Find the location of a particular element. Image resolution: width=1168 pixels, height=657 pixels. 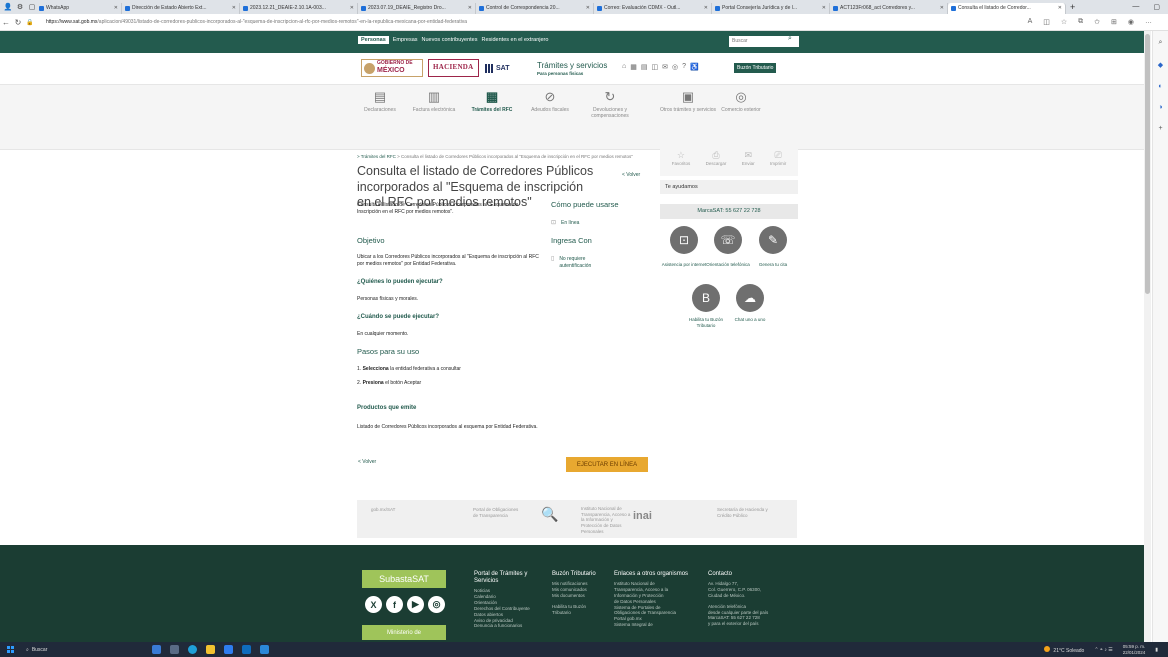

reload-icon: ↻ is located at coordinates (18, 22).